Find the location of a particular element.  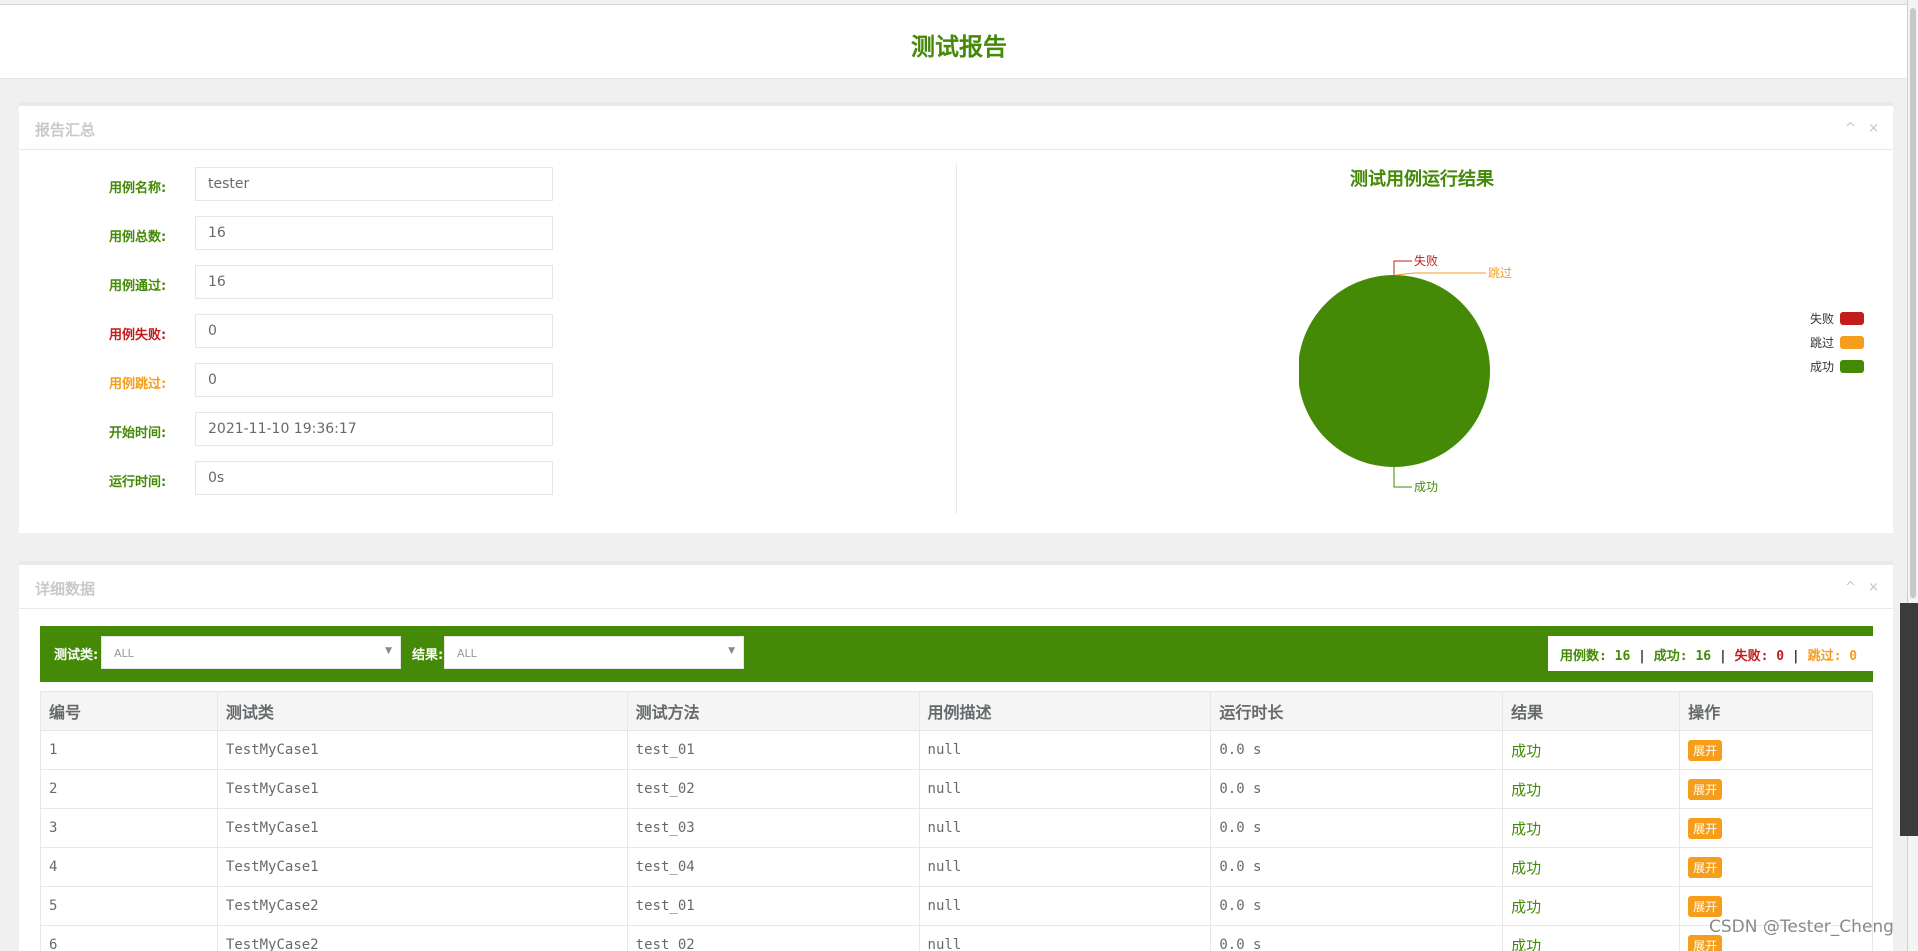

column-header: 测试方法 is located at coordinates (773, 711).